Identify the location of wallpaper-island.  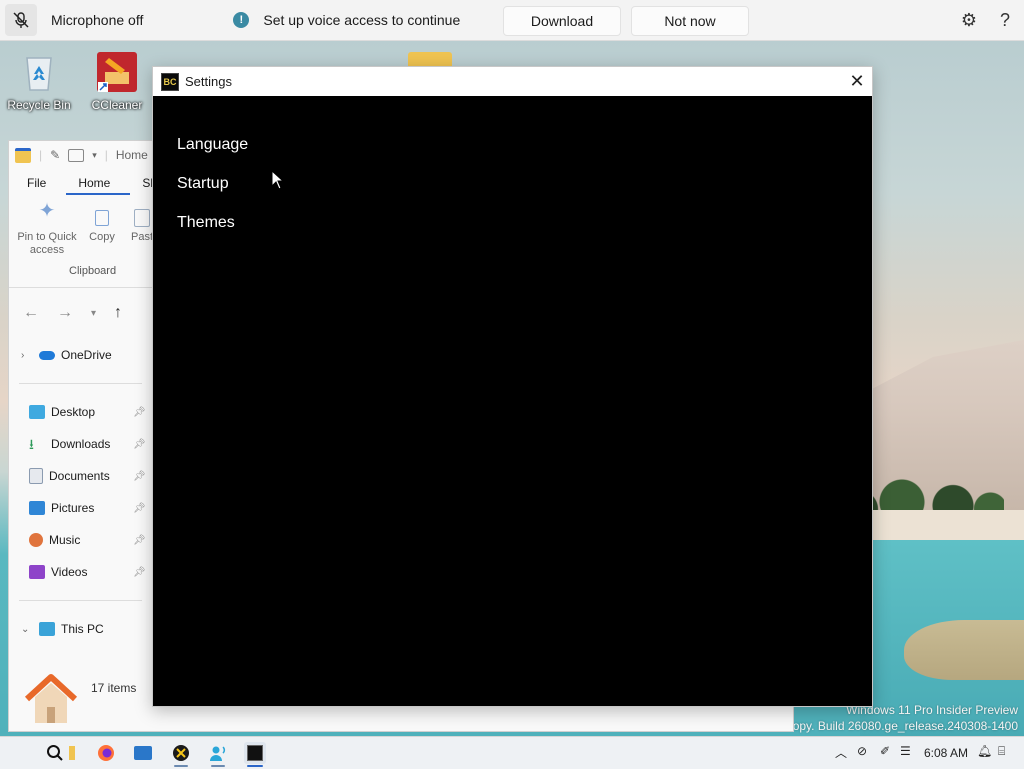
(964, 650).